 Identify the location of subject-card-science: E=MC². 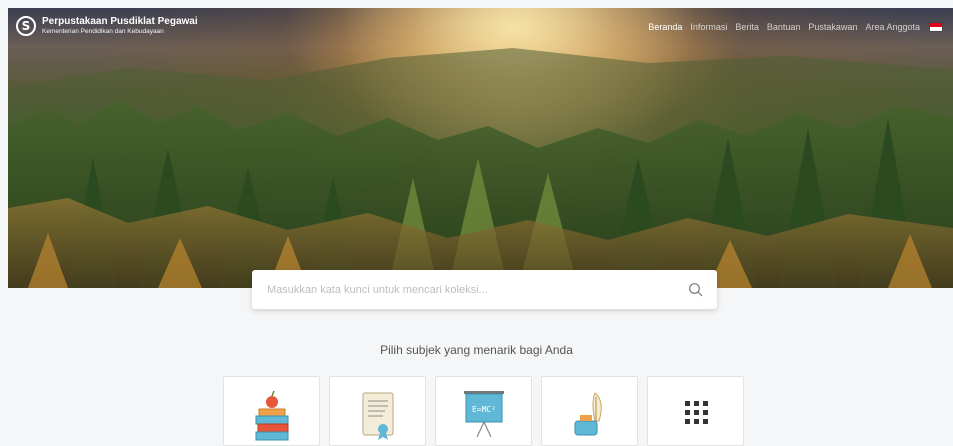
(483, 411).